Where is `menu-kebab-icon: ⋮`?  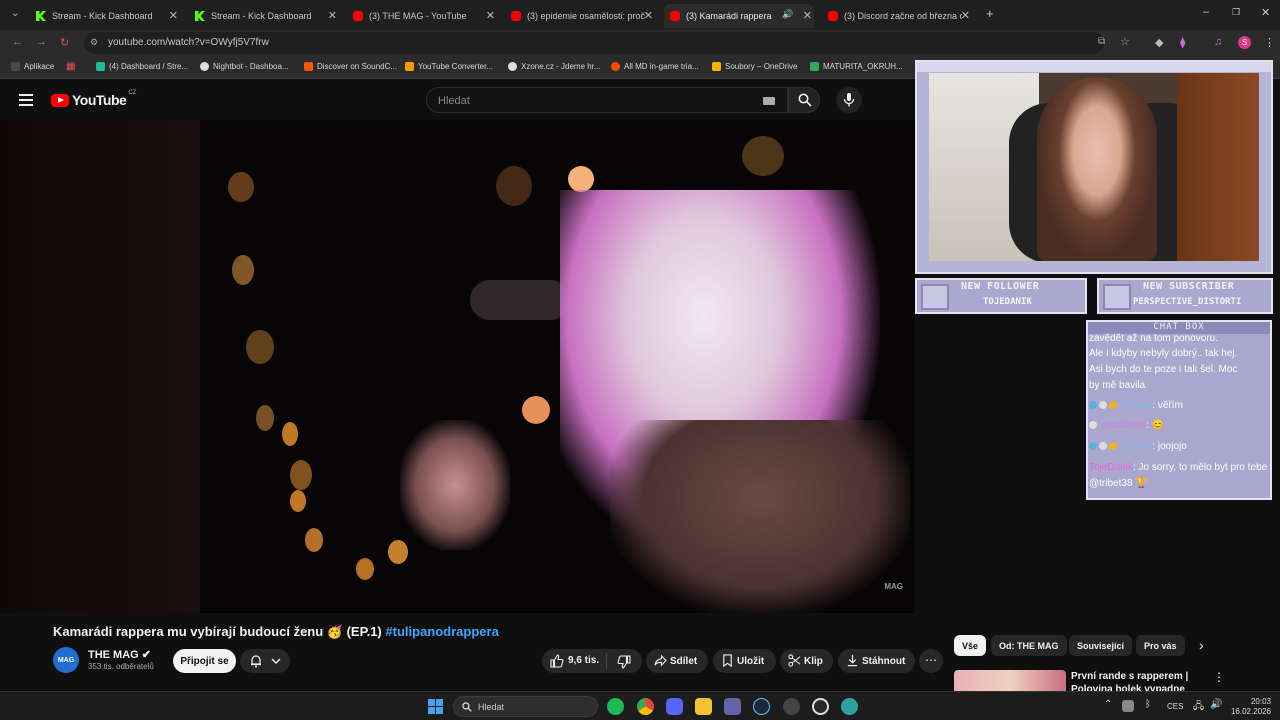
menu-kebab-icon: ⋮ is located at coordinates (1269, 42).